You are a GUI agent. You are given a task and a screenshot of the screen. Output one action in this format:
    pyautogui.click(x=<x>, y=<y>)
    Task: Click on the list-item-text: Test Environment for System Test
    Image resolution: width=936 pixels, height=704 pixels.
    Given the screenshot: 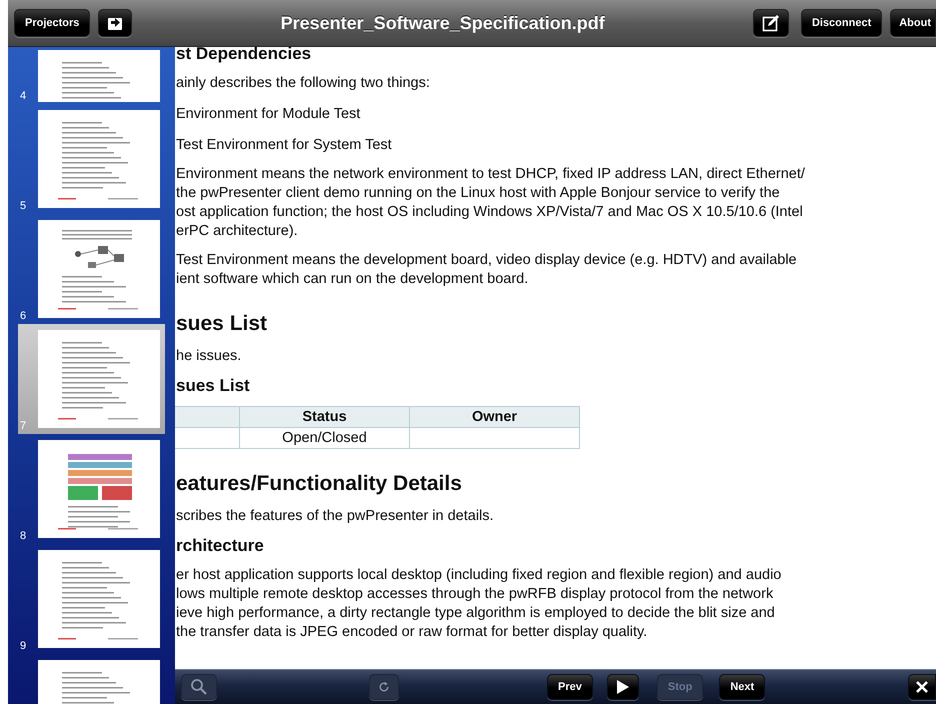 What is the action you would take?
    pyautogui.click(x=284, y=145)
    